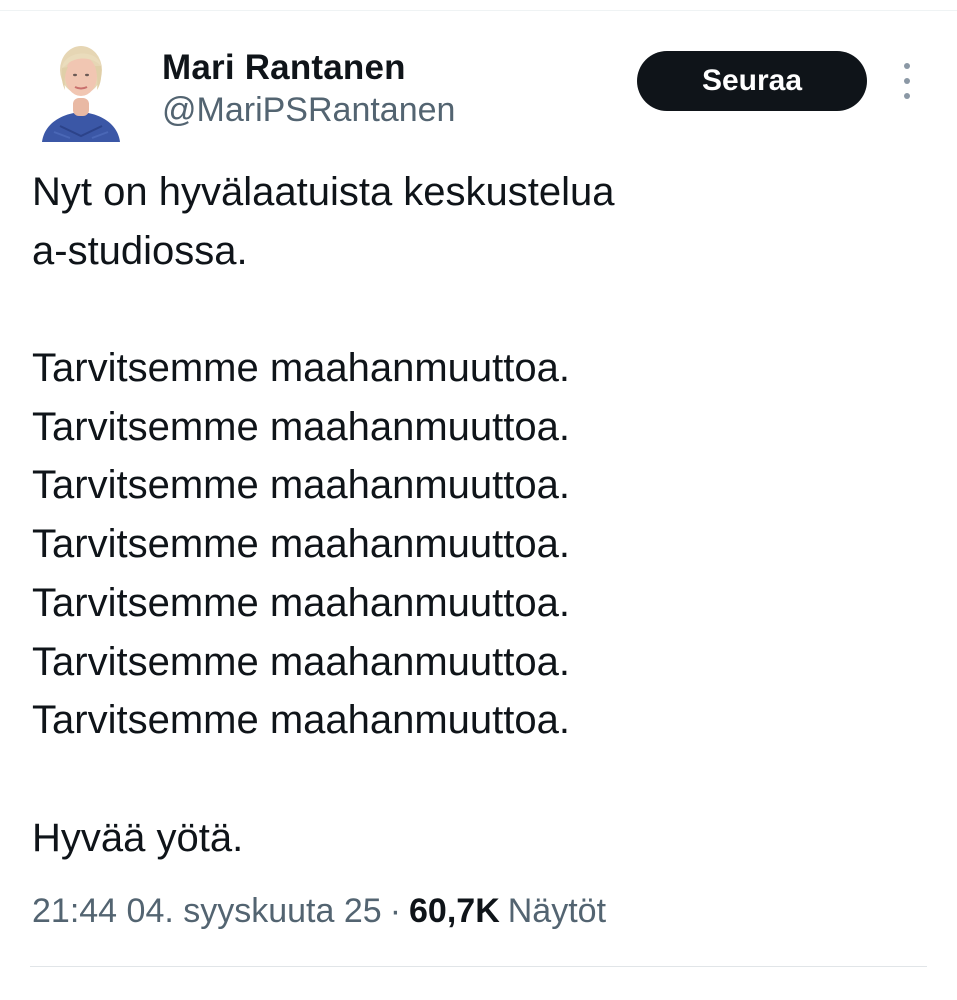 The height and width of the screenshot is (1000, 957). I want to click on more-vertical-icon, so click(907, 81).